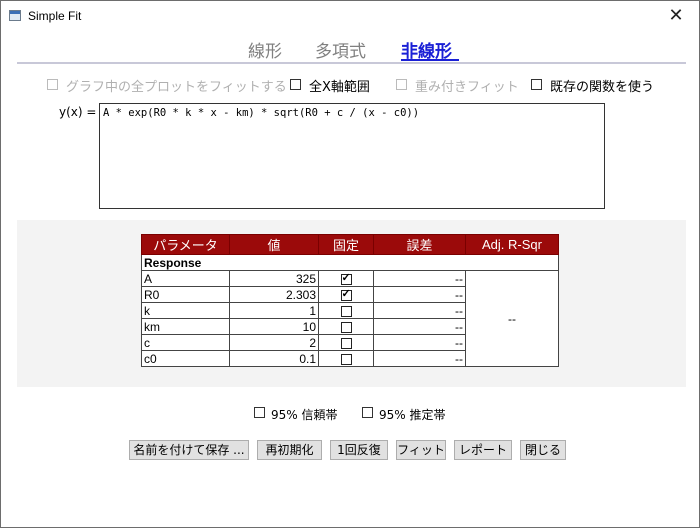  I want to click on confidence-band-checkbox, so click(259, 412).